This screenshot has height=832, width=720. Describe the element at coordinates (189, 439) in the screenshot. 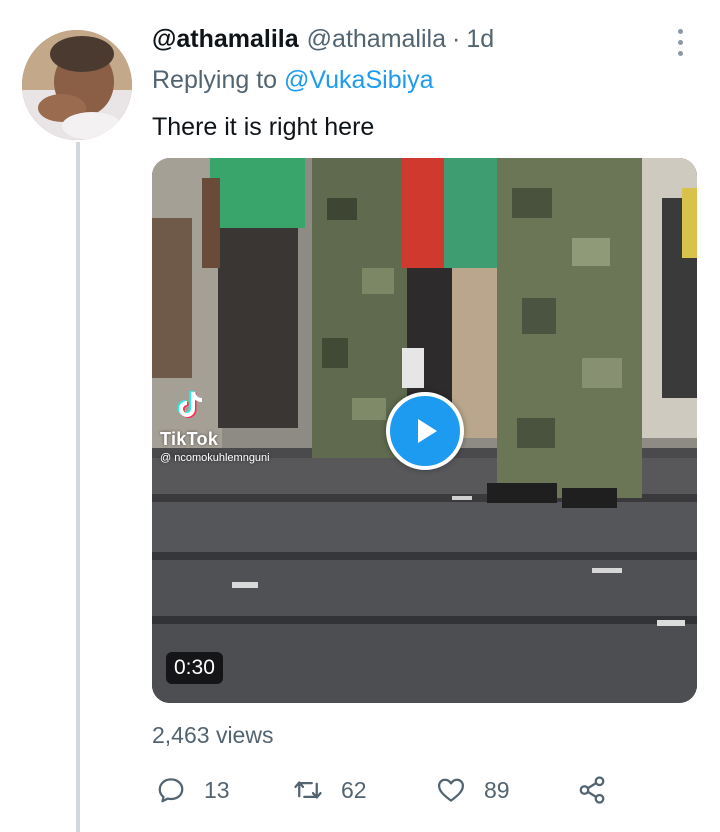

I see `tiktok-brand: TikTok` at that location.